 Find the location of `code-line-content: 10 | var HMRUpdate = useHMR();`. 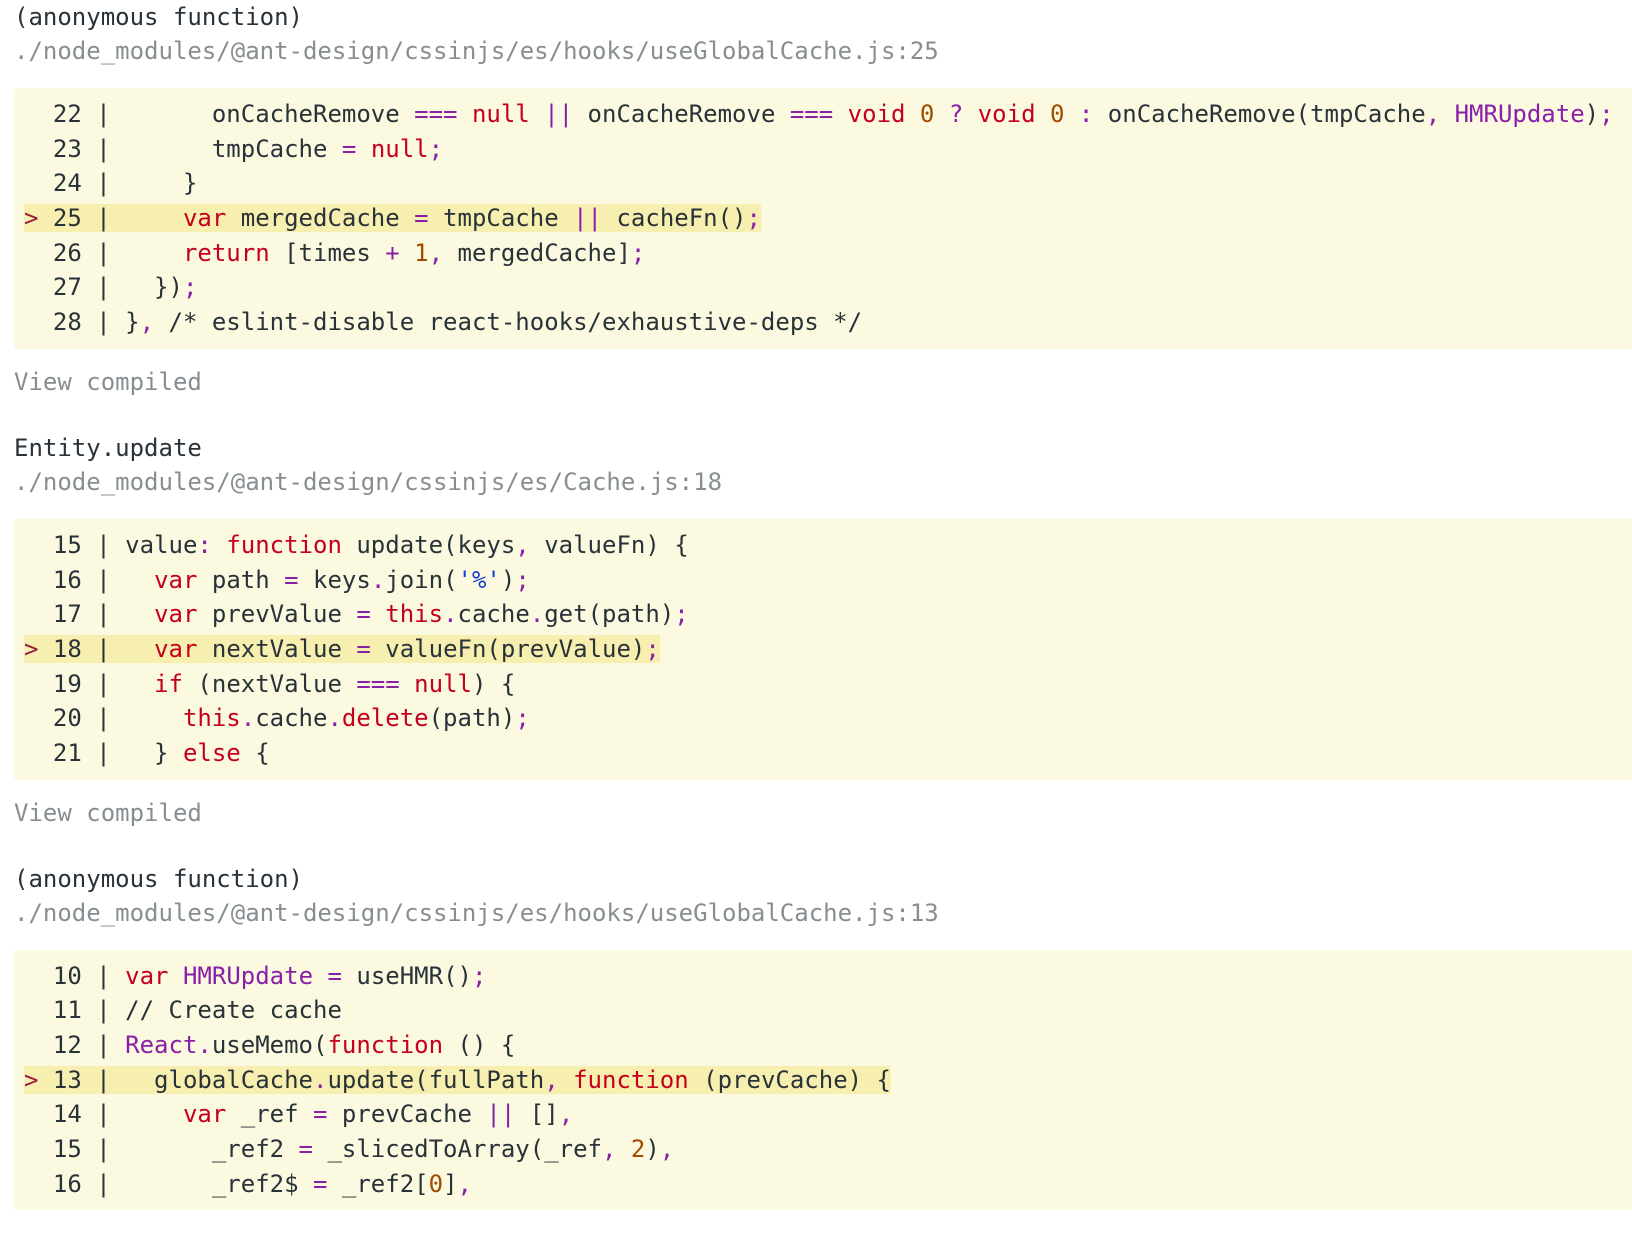

code-line-content: 10 | var HMRUpdate = useHMR(); is located at coordinates (255, 975).